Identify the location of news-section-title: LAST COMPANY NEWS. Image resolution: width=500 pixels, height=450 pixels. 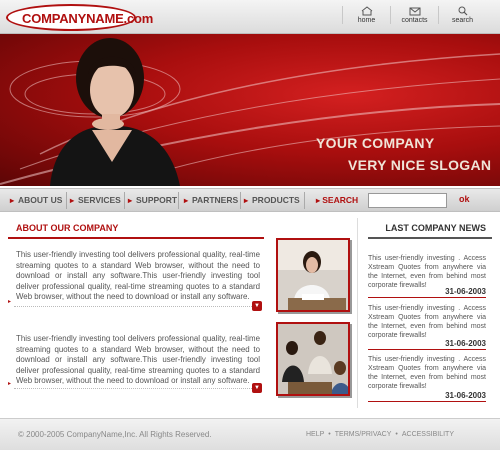
(435, 228).